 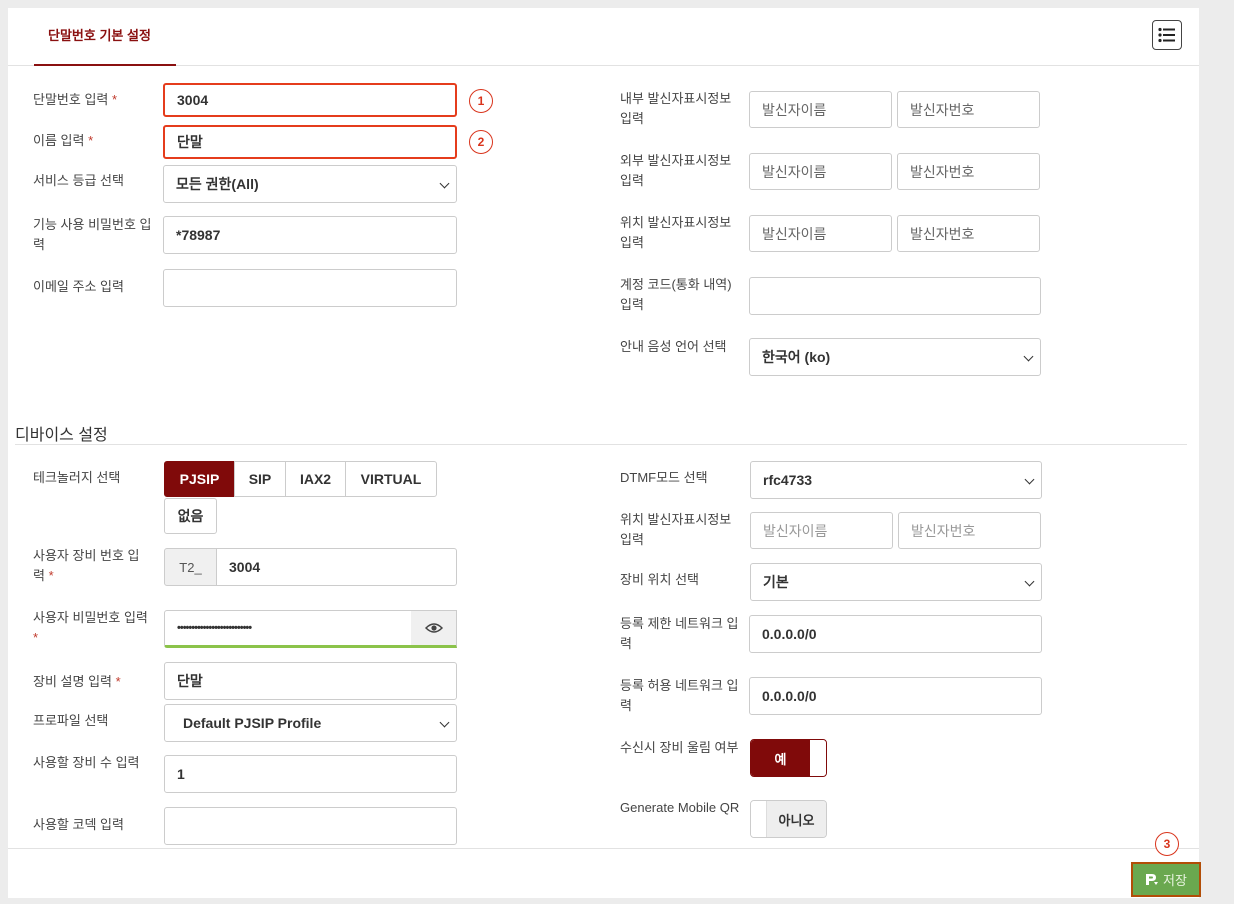 I want to click on name-label: 이름 입력 *, so click(x=93, y=141).